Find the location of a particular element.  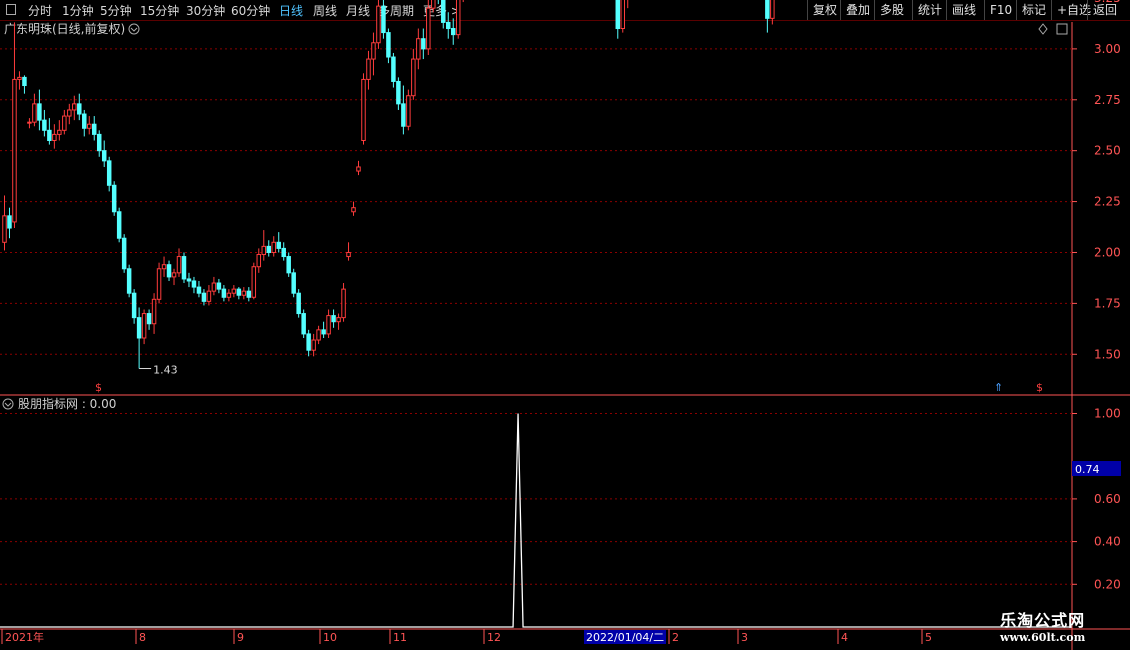

chevron-down-icon-arrow is located at coordinates (134, 29).